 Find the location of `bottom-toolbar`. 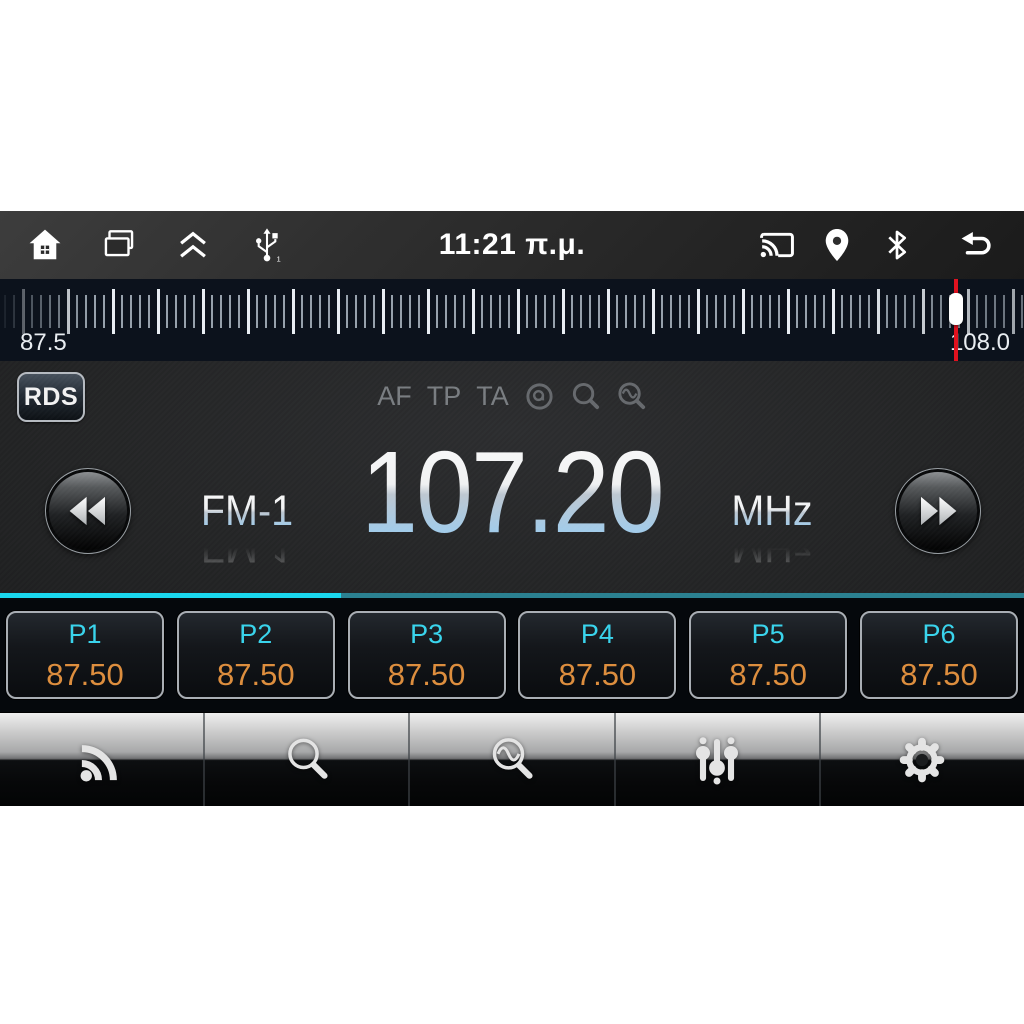

bottom-toolbar is located at coordinates (512, 759).